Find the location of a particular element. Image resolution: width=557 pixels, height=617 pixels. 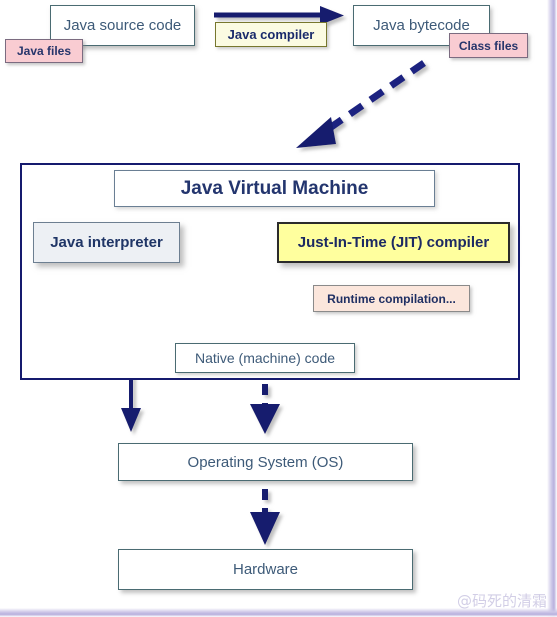

node-hardware-label: Hardware is located at coordinates (265, 569).